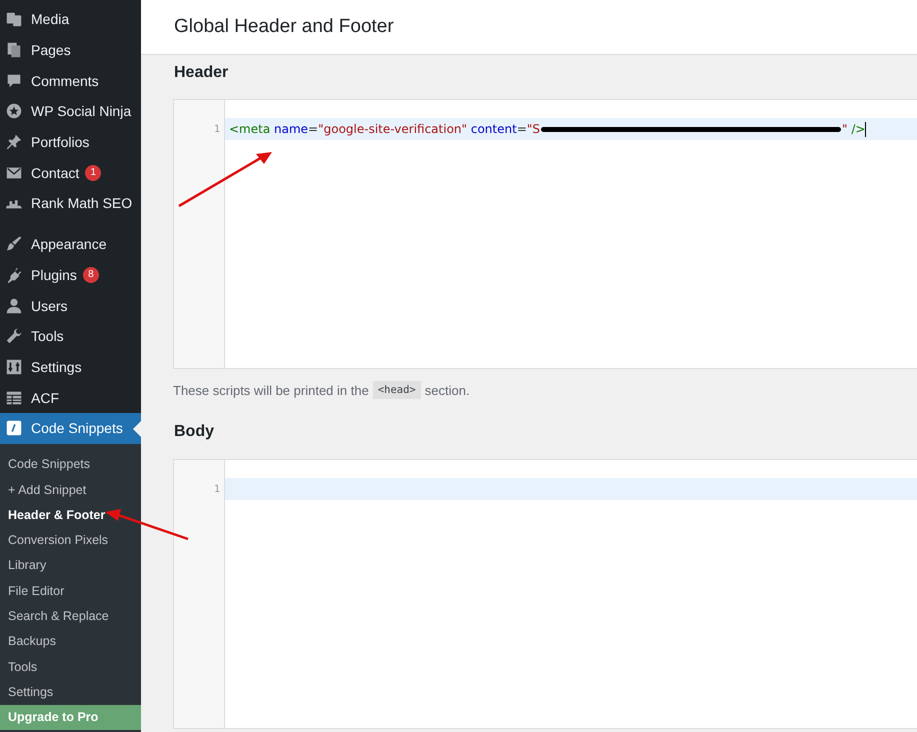 The image size is (917, 732). I want to click on menu-item: Contact 1, so click(70, 172).